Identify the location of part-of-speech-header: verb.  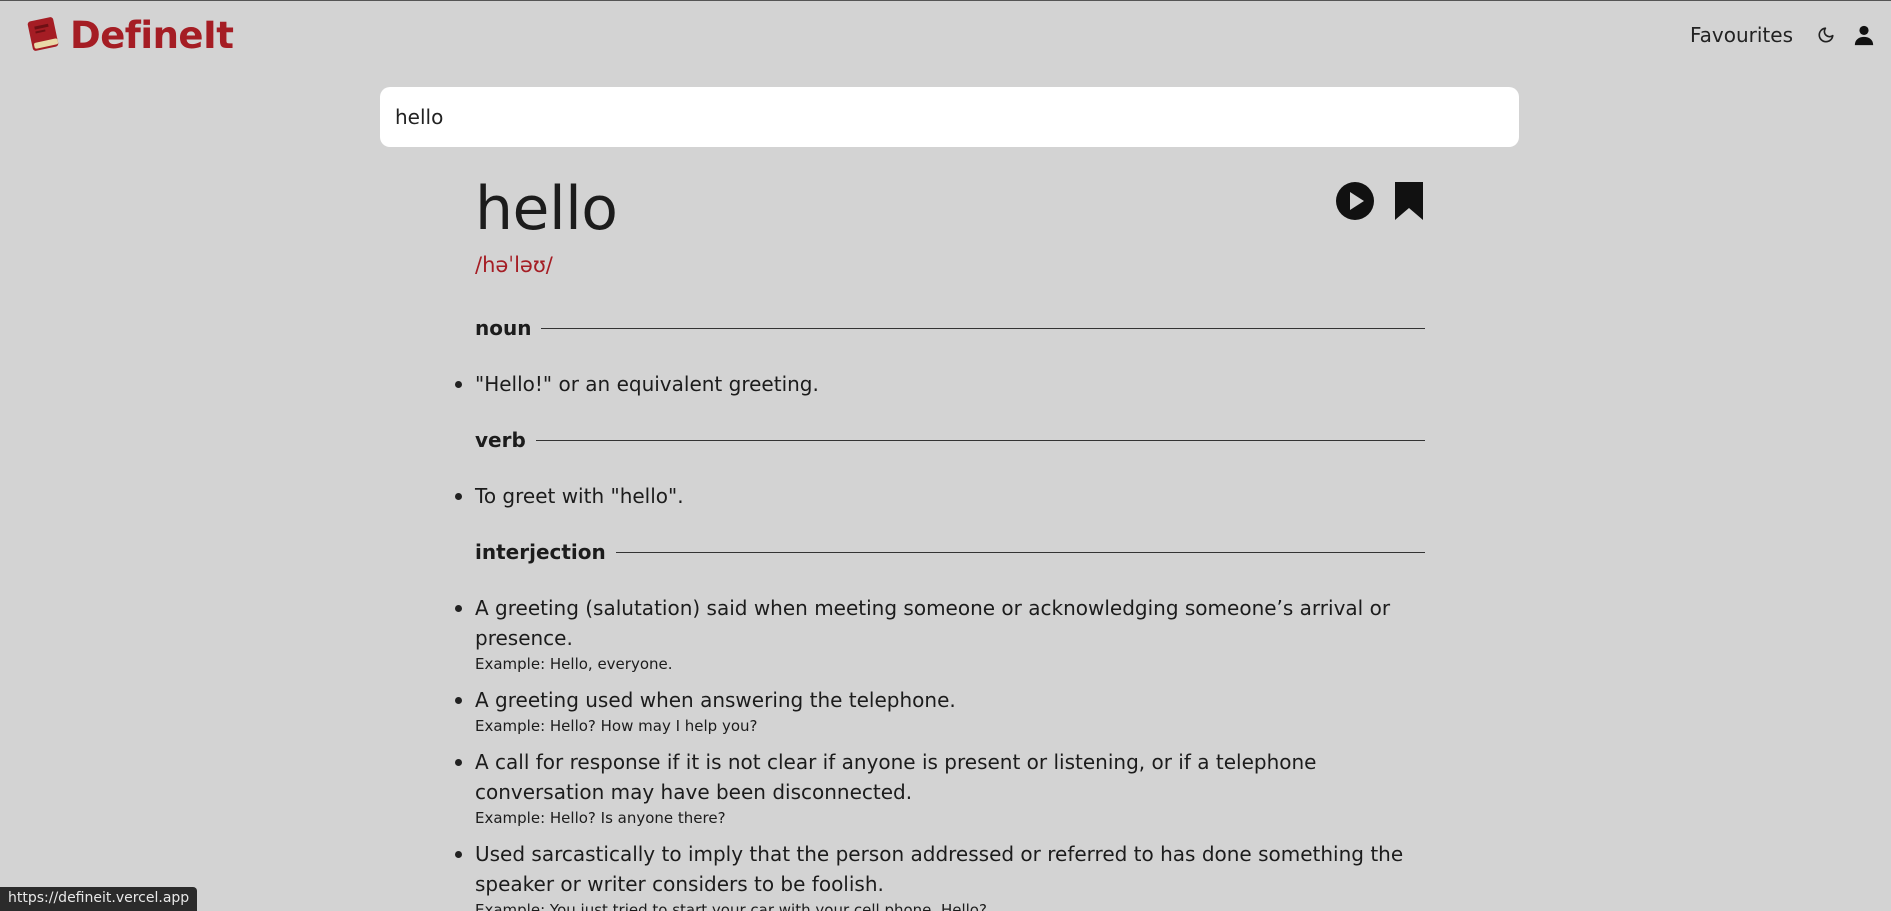
(950, 440).